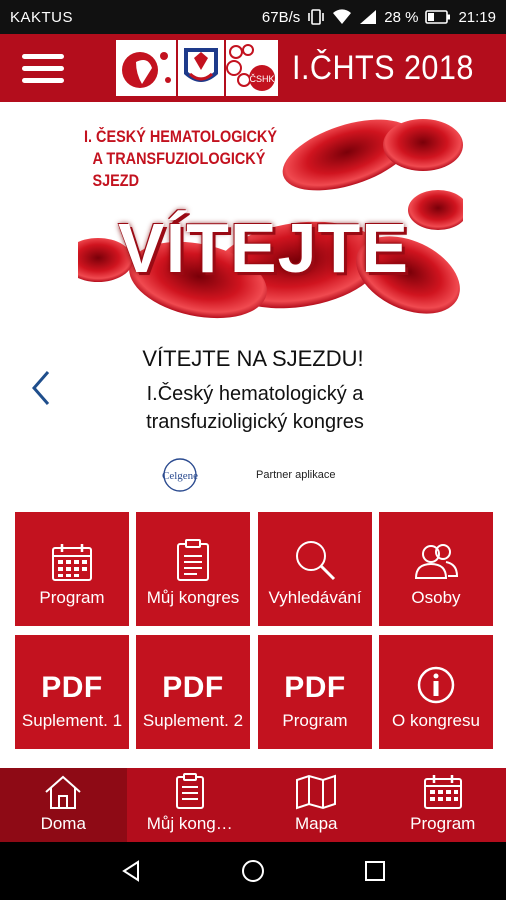 This screenshot has width=506, height=900. What do you see at coordinates (193, 597) in the screenshot?
I see `tile-label: Můj kongres` at bounding box center [193, 597].